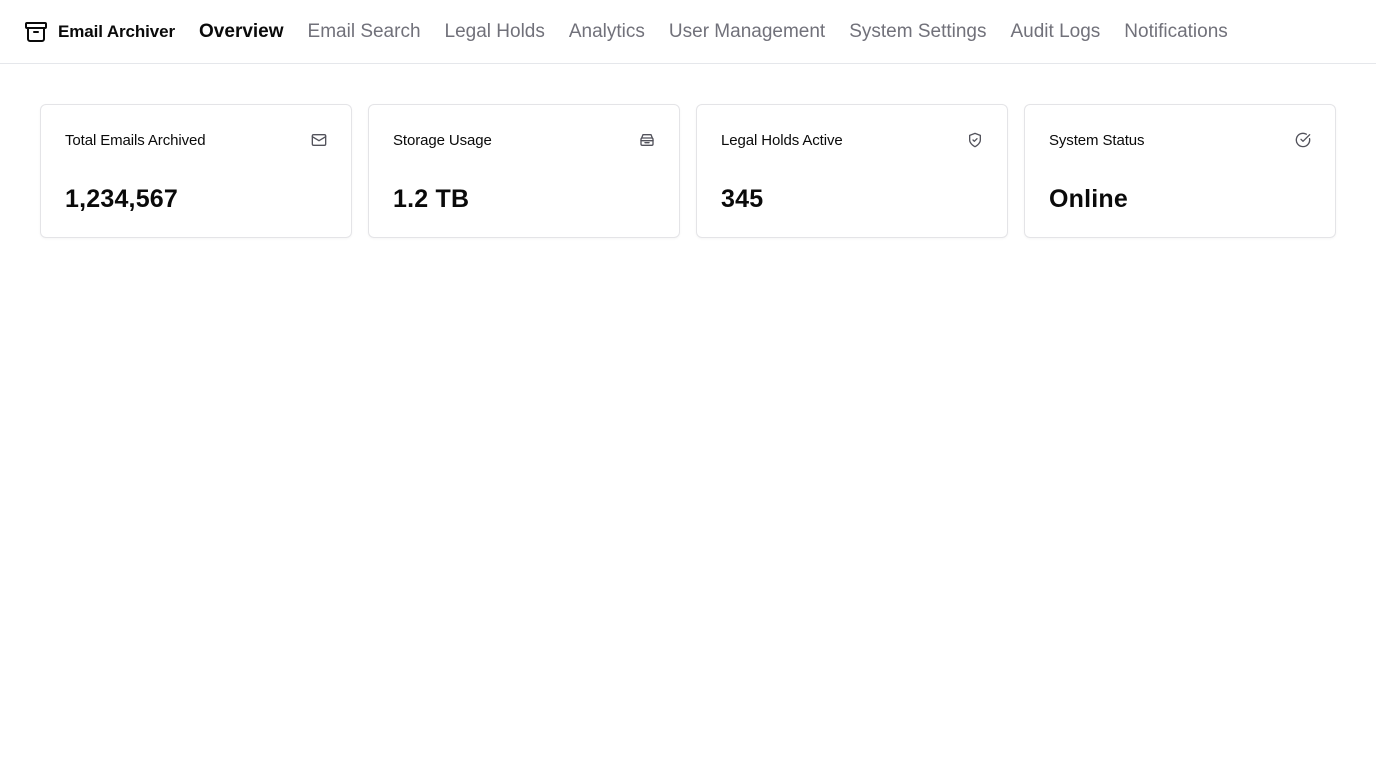  What do you see at coordinates (241, 32) in the screenshot?
I see `nav-item-overview: Overview` at bounding box center [241, 32].